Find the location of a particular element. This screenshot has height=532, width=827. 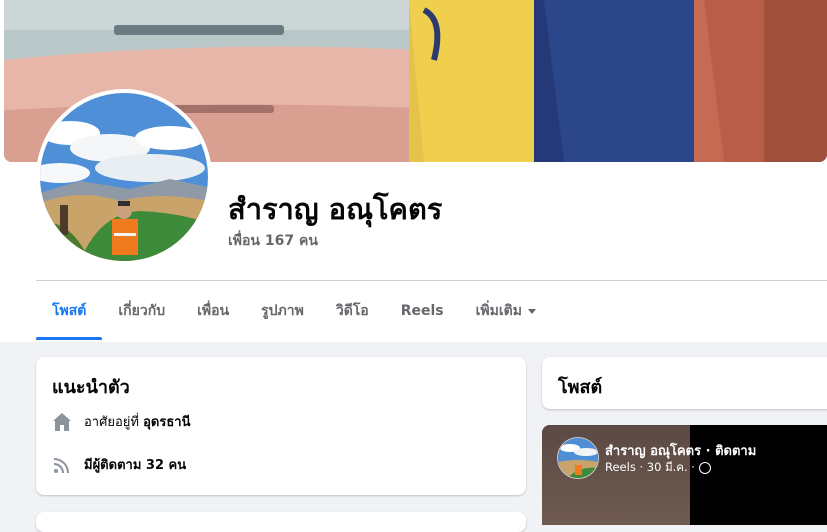

reel-meta: Reels · 30 มี.ค. · is located at coordinates (658, 468).